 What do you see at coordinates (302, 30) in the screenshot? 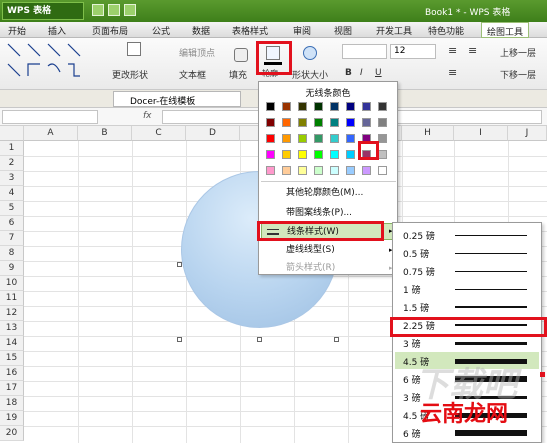
I see `tab-review: 审阅` at bounding box center [302, 30].